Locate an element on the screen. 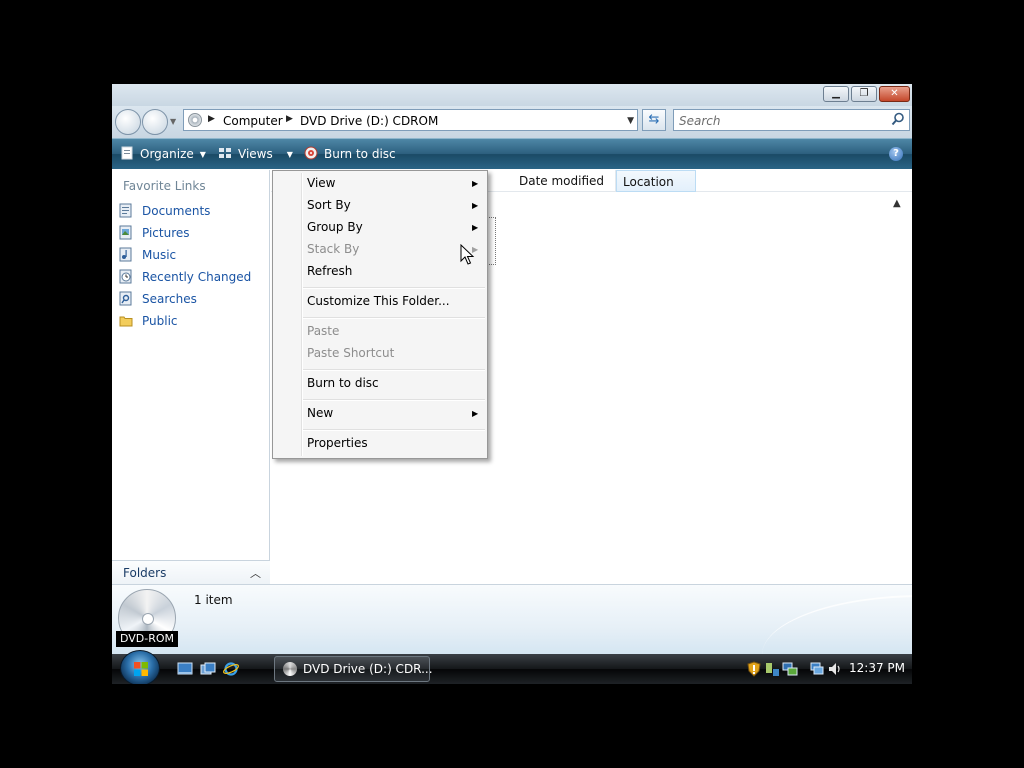  maximize-icon: ❐ is located at coordinates (864, 93).